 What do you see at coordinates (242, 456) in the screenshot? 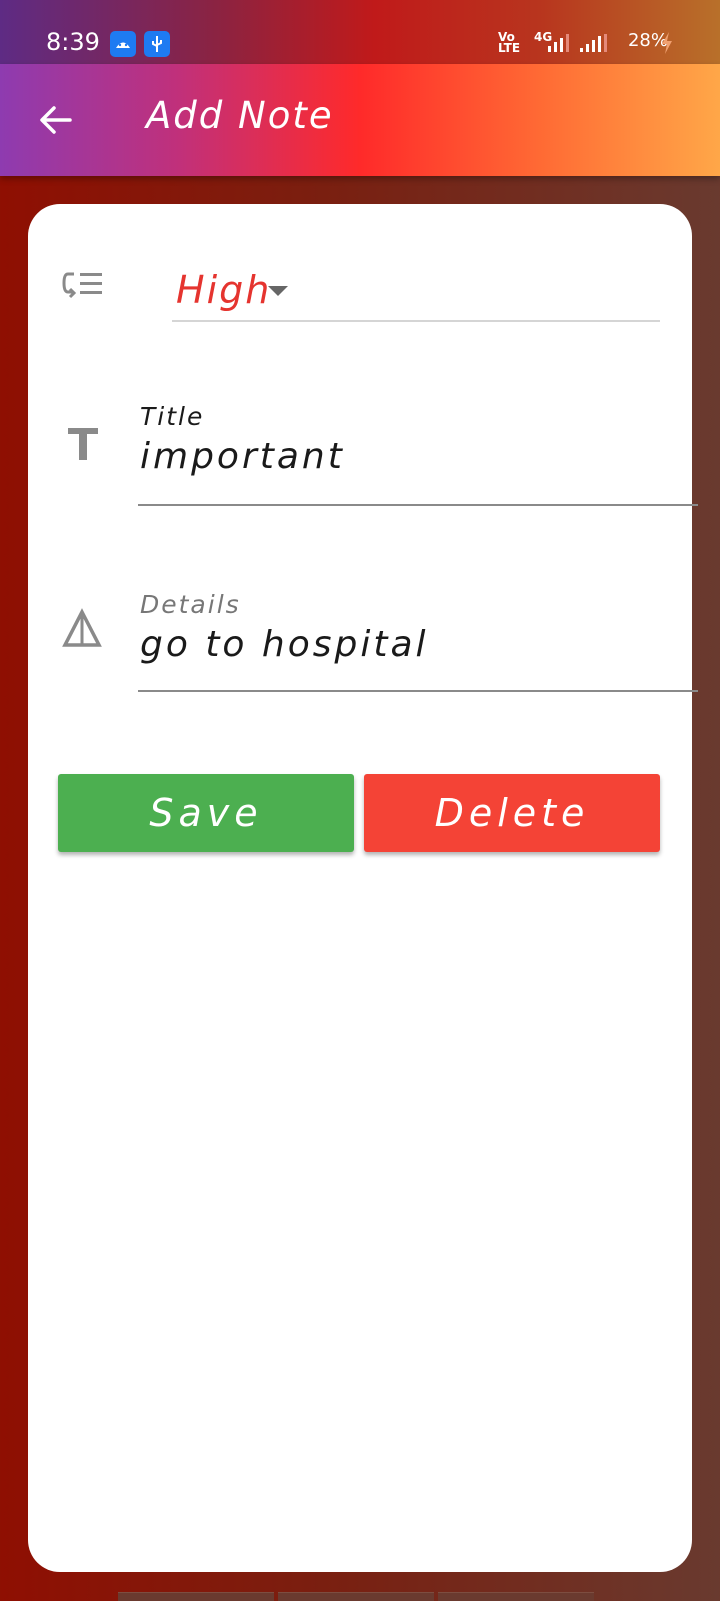
I see `title-input: important` at bounding box center [242, 456].